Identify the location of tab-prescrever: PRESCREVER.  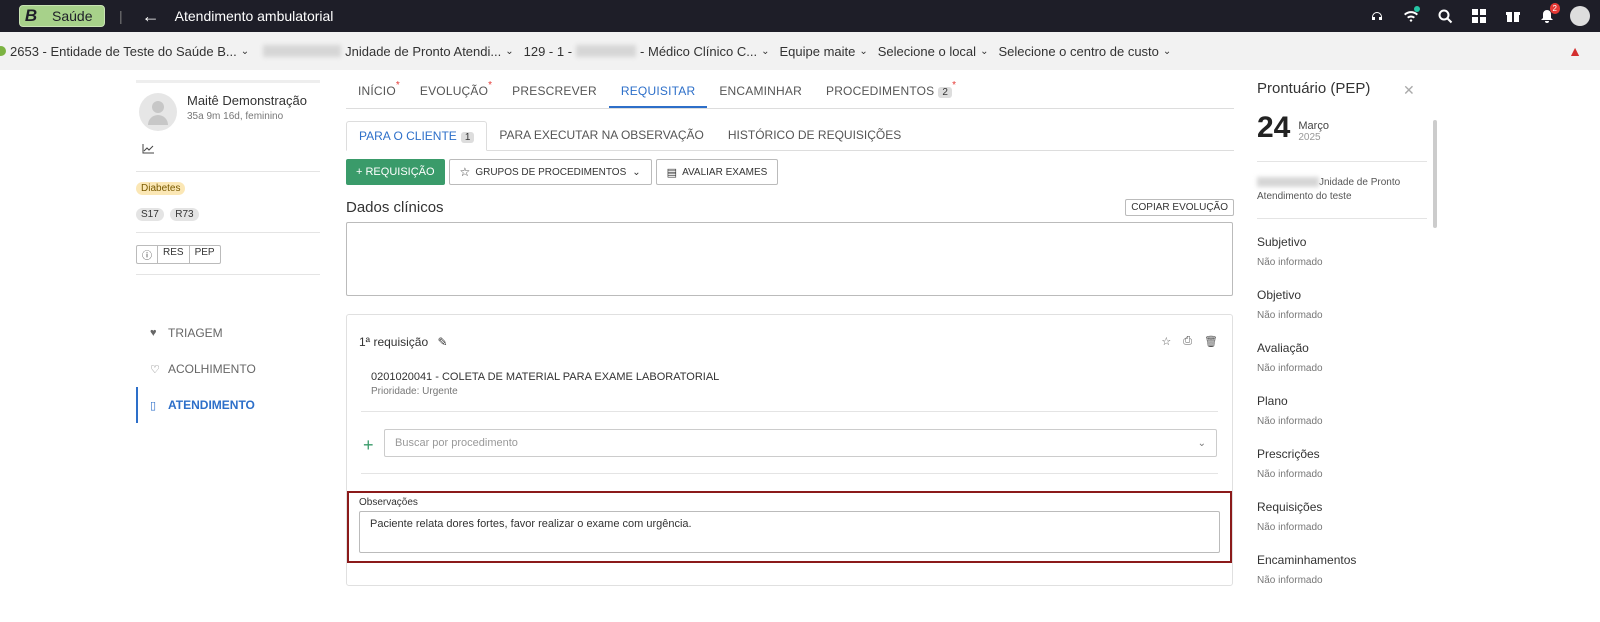
(554, 92).